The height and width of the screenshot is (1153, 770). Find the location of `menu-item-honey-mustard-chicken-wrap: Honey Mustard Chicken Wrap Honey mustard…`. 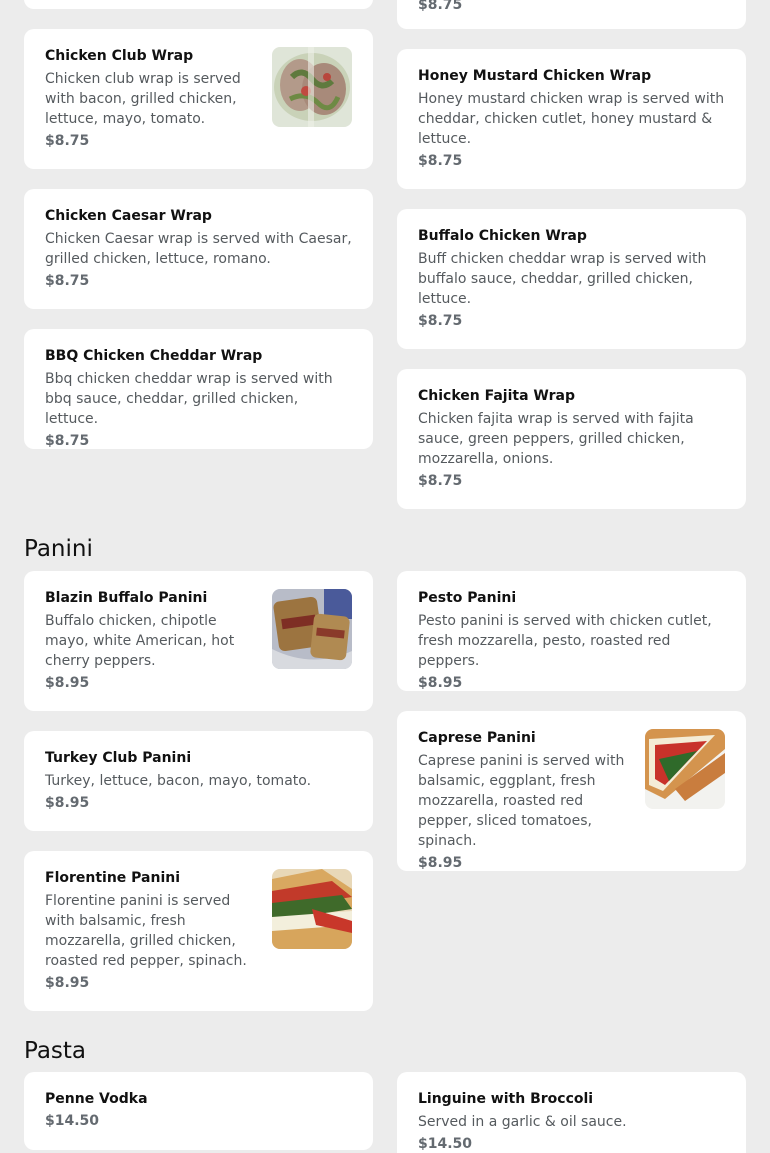

menu-item-honey-mustard-chicken-wrap: Honey Mustard Chicken Wrap Honey mustard… is located at coordinates (571, 119).